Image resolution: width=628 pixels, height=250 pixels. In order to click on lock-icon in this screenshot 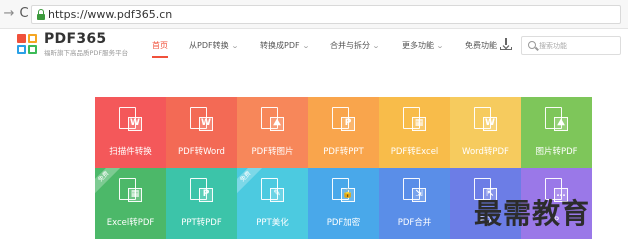, I will do `click(41, 14)`.